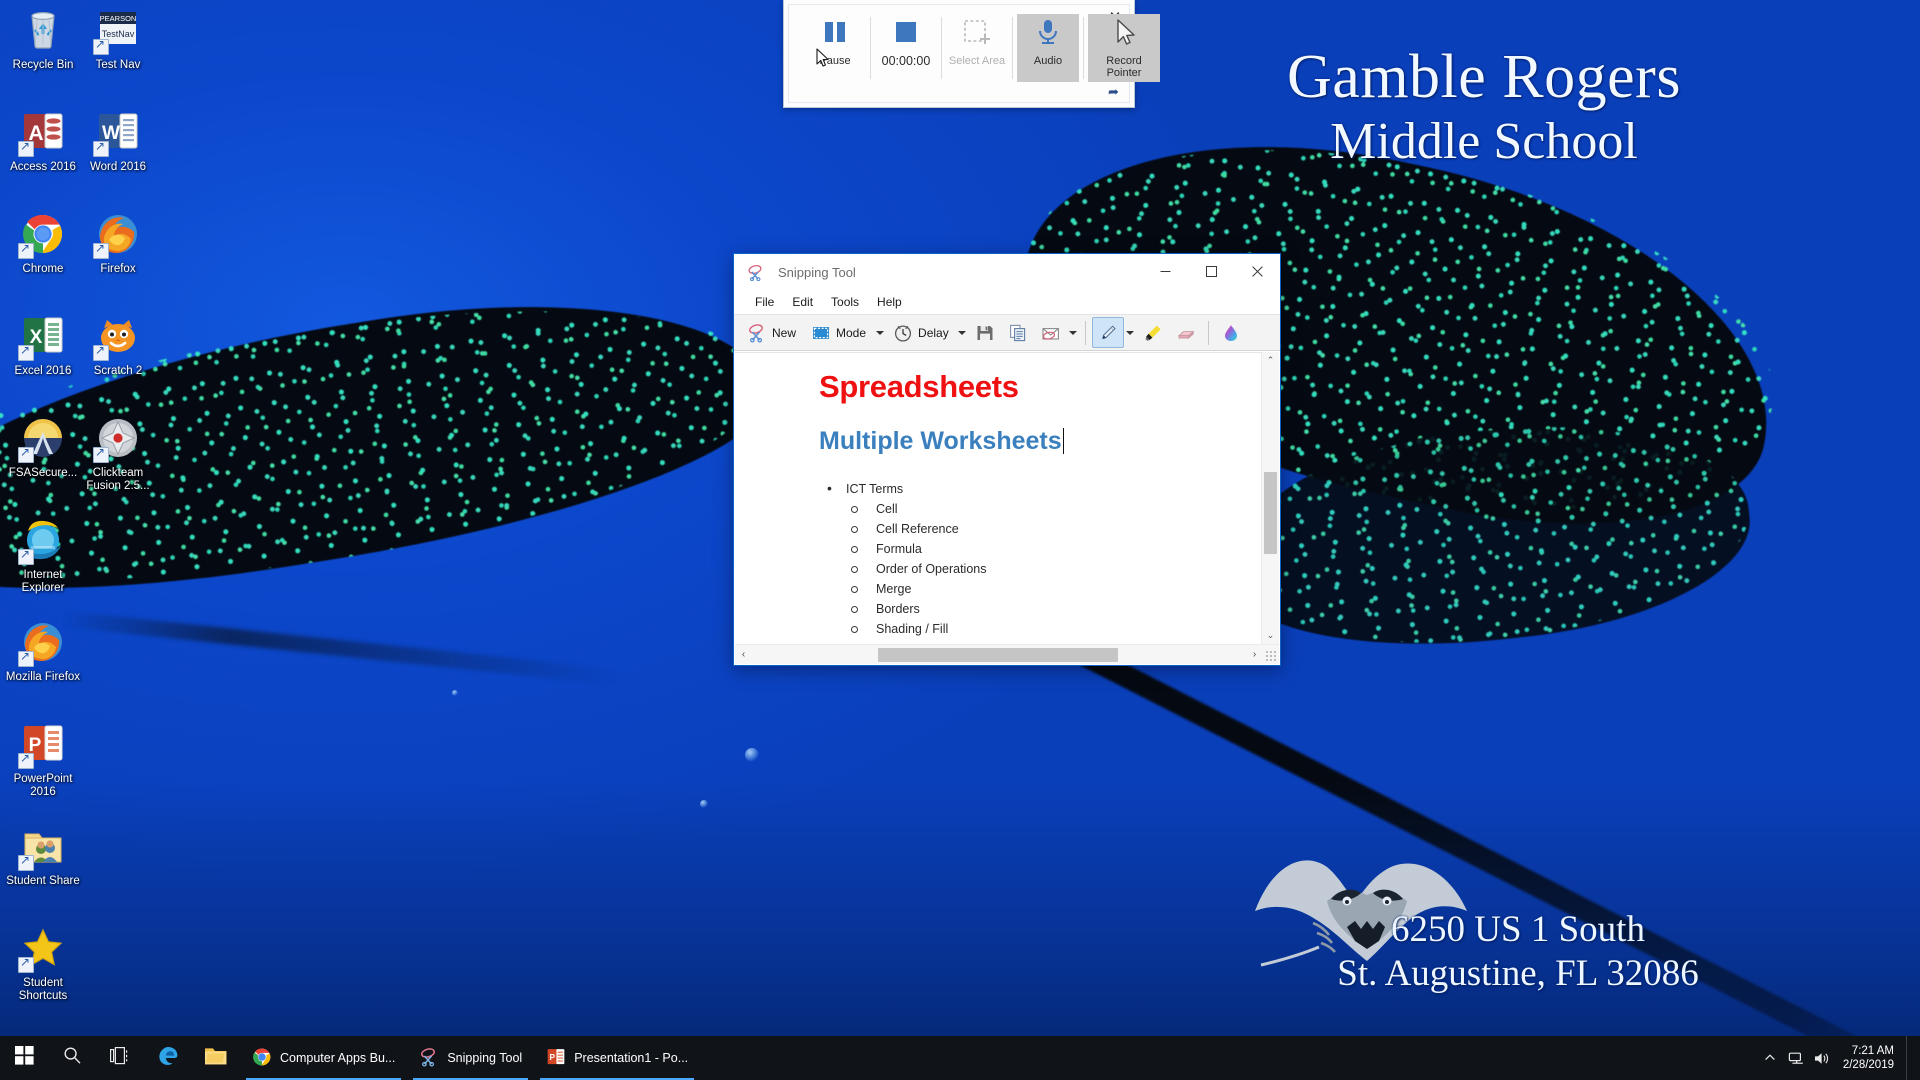 The height and width of the screenshot is (1080, 1920). Describe the element at coordinates (845, 302) in the screenshot. I see `menu-item-tools: Tools` at that location.